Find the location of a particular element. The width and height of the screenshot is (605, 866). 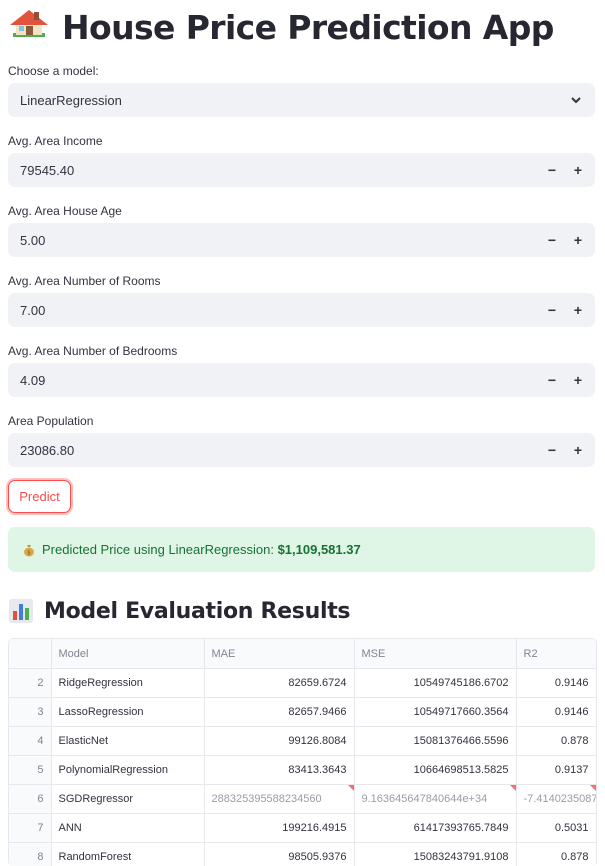

mse-cell: 61417393765.7849 is located at coordinates (435, 828).